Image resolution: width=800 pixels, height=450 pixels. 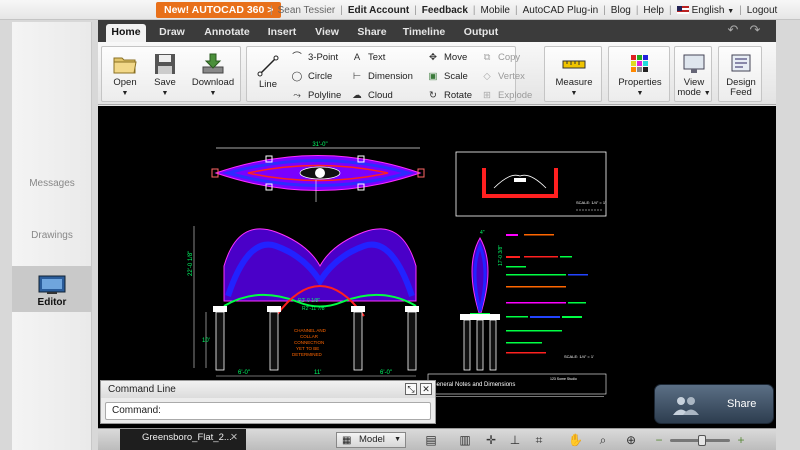 What do you see at coordinates (640, 82) in the screenshot?
I see `properties-label: Properties` at bounding box center [640, 82].